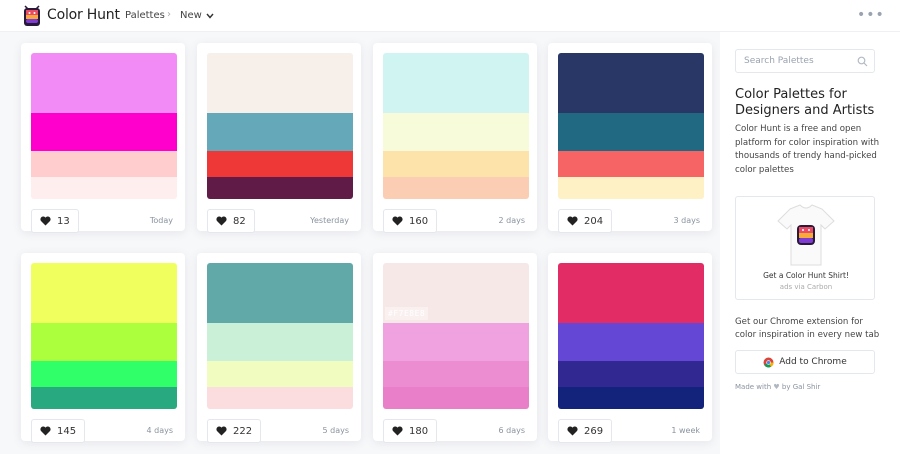 This screenshot has width=900, height=454. What do you see at coordinates (871, 15) in the screenshot?
I see `more-options-icon: •••` at bounding box center [871, 15].